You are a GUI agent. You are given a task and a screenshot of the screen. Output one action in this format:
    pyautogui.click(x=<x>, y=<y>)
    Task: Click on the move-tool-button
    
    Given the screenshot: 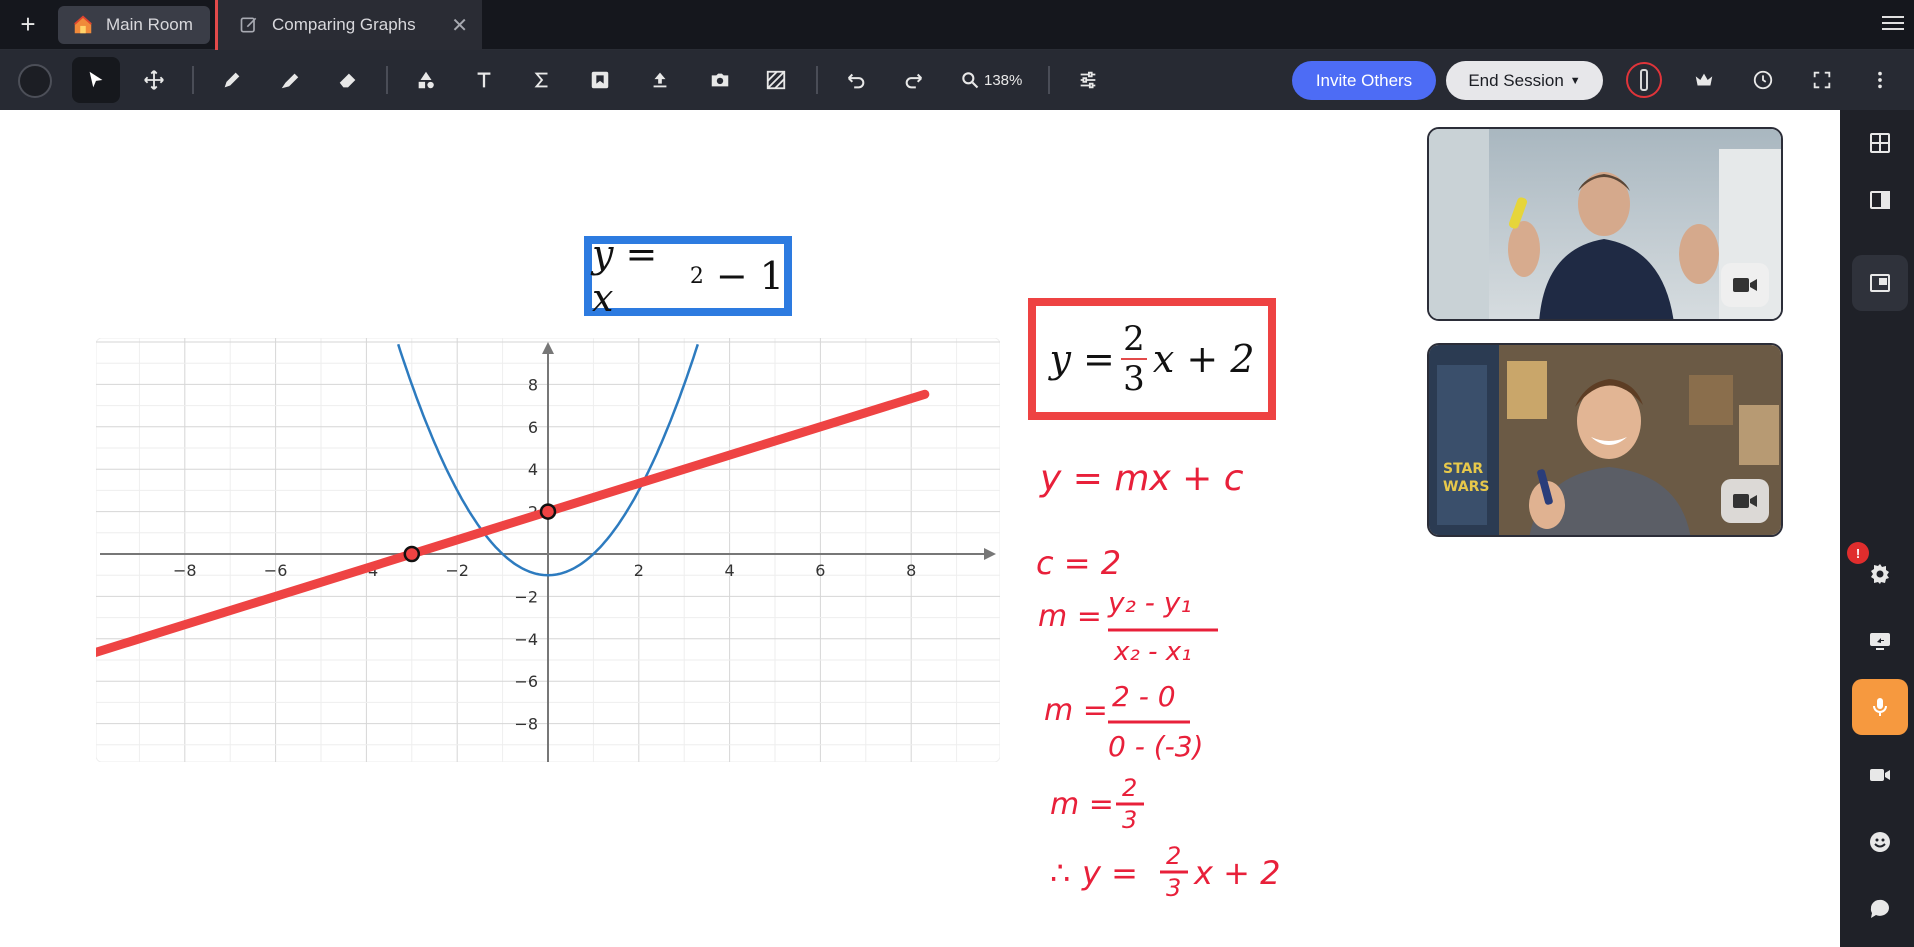 What is the action you would take?
    pyautogui.click(x=154, y=80)
    